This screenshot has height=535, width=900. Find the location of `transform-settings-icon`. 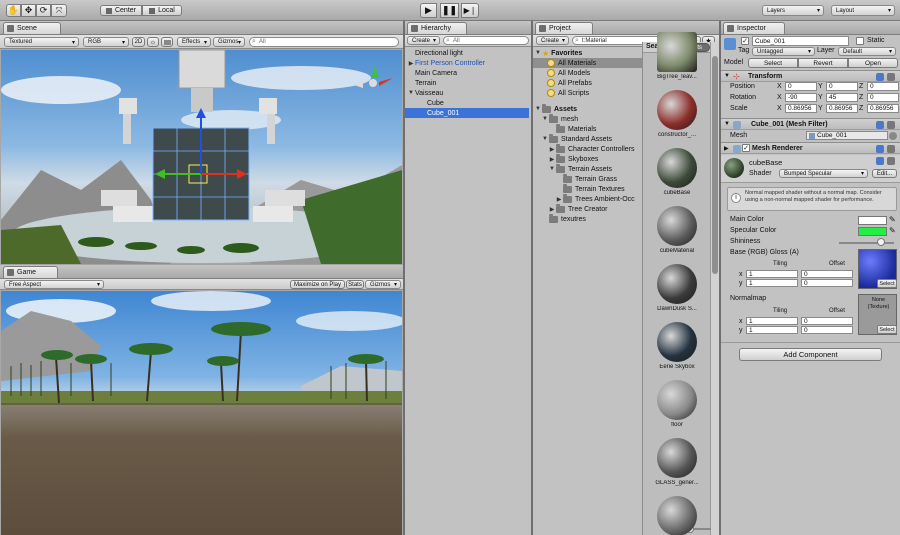

transform-settings-icon is located at coordinates (891, 77).